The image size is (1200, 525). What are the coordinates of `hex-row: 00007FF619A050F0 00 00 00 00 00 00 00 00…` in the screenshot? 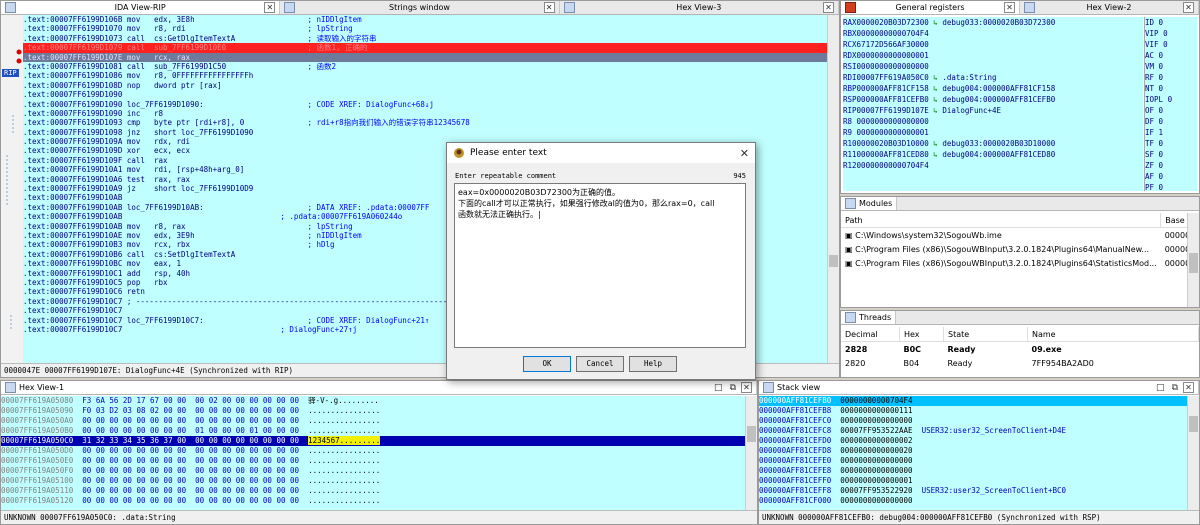 It's located at (373, 471).